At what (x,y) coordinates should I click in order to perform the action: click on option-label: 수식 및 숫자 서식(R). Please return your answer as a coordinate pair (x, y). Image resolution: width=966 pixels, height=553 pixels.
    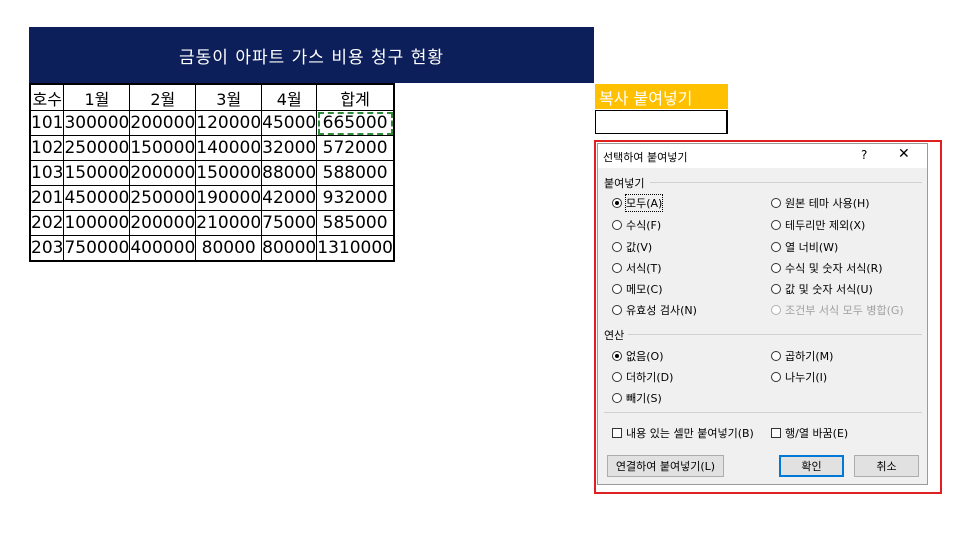
    Looking at the image, I should click on (834, 268).